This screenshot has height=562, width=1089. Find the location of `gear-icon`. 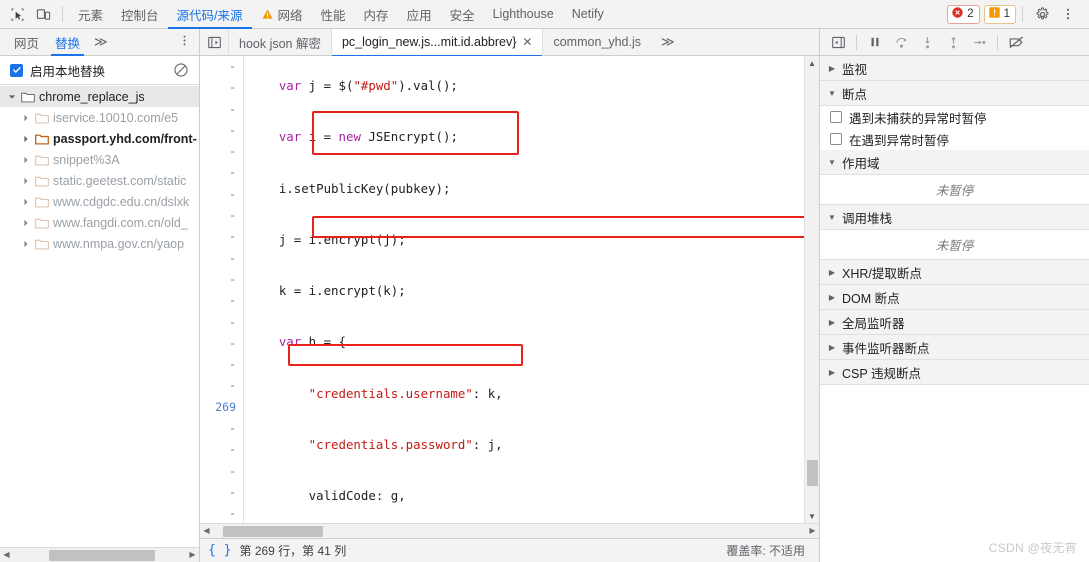

gear-icon is located at coordinates (1042, 14).